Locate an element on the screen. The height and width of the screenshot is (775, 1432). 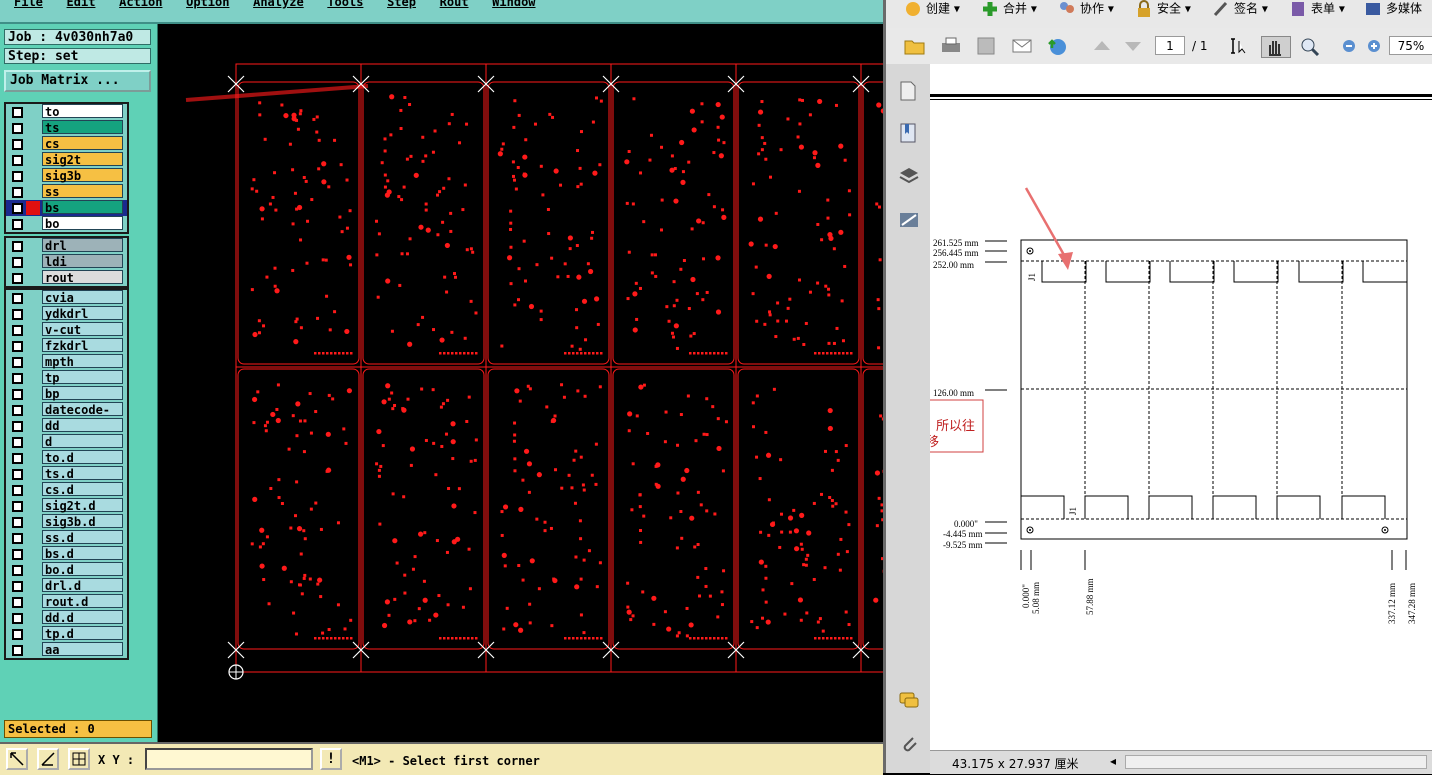
layer-name: rout is located at coordinates (82, 277).